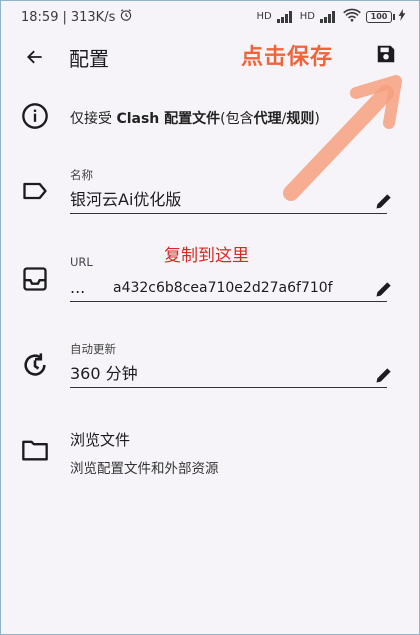 This screenshot has height=635, width=420. I want to click on status-left: 18:59 | 313K/s, so click(77, 17).